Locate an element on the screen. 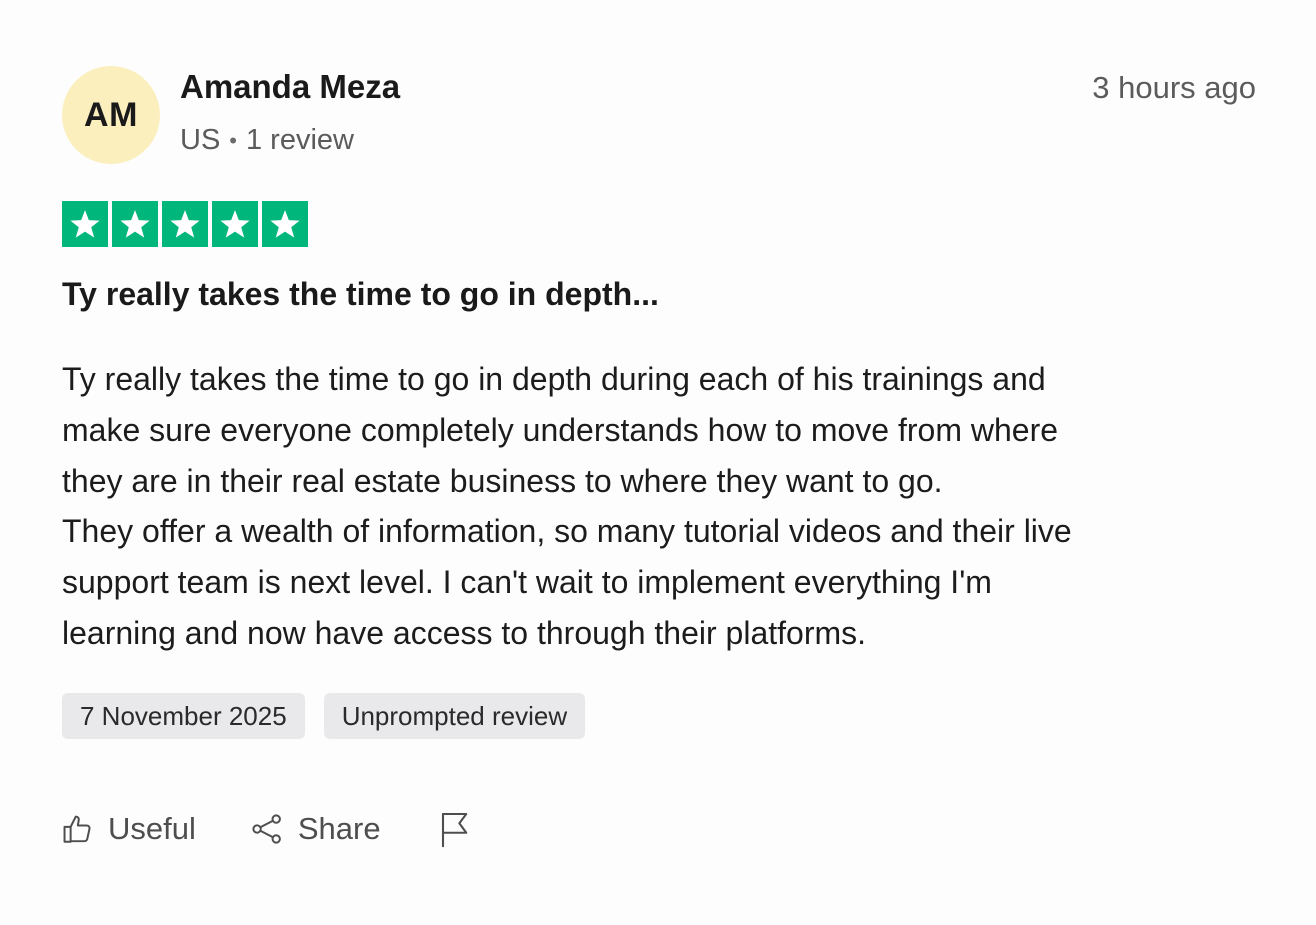 This screenshot has width=1316, height=925. share-icon is located at coordinates (267, 829).